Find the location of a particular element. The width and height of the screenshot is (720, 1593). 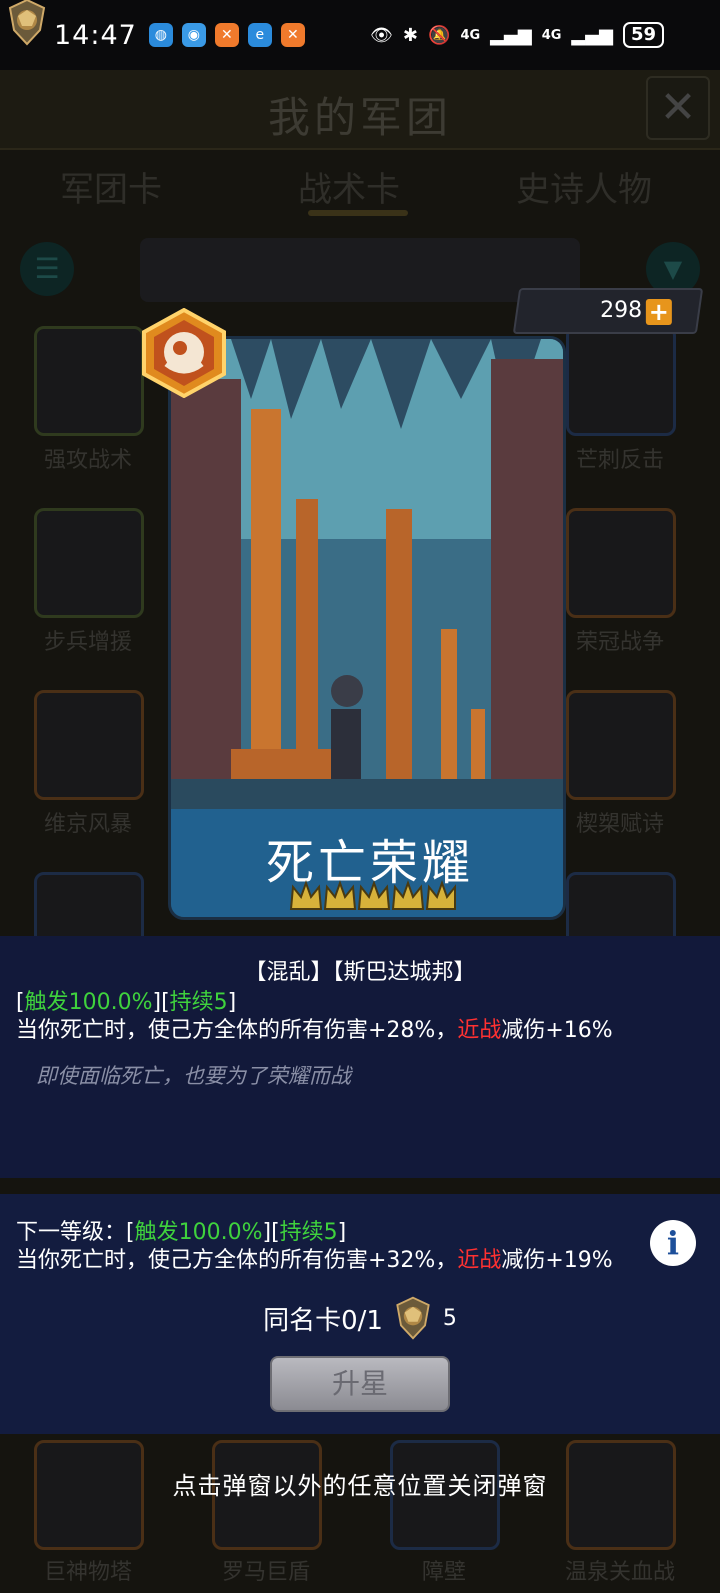

keyword-melee: 近战 is located at coordinates (479, 1030).